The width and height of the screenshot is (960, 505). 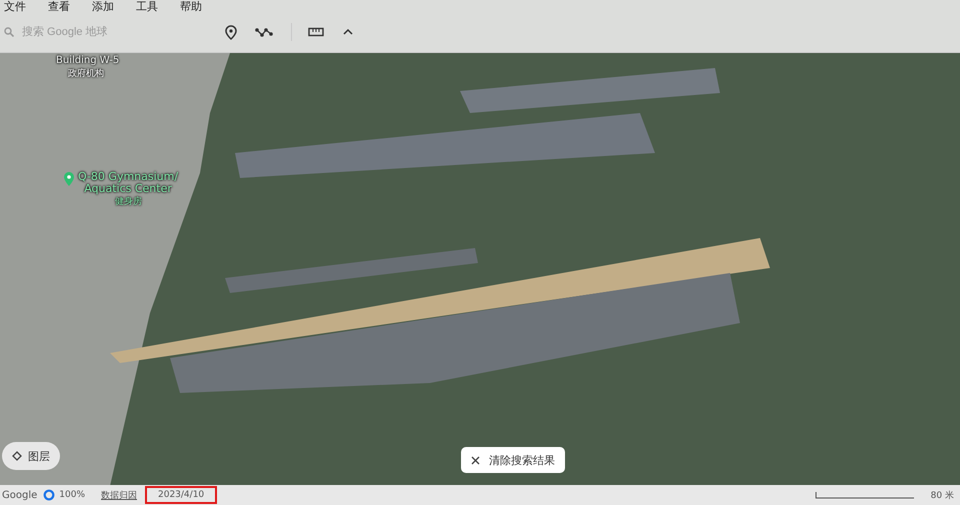 What do you see at coordinates (68, 8) in the screenshot?
I see `menu-item: 查看` at bounding box center [68, 8].